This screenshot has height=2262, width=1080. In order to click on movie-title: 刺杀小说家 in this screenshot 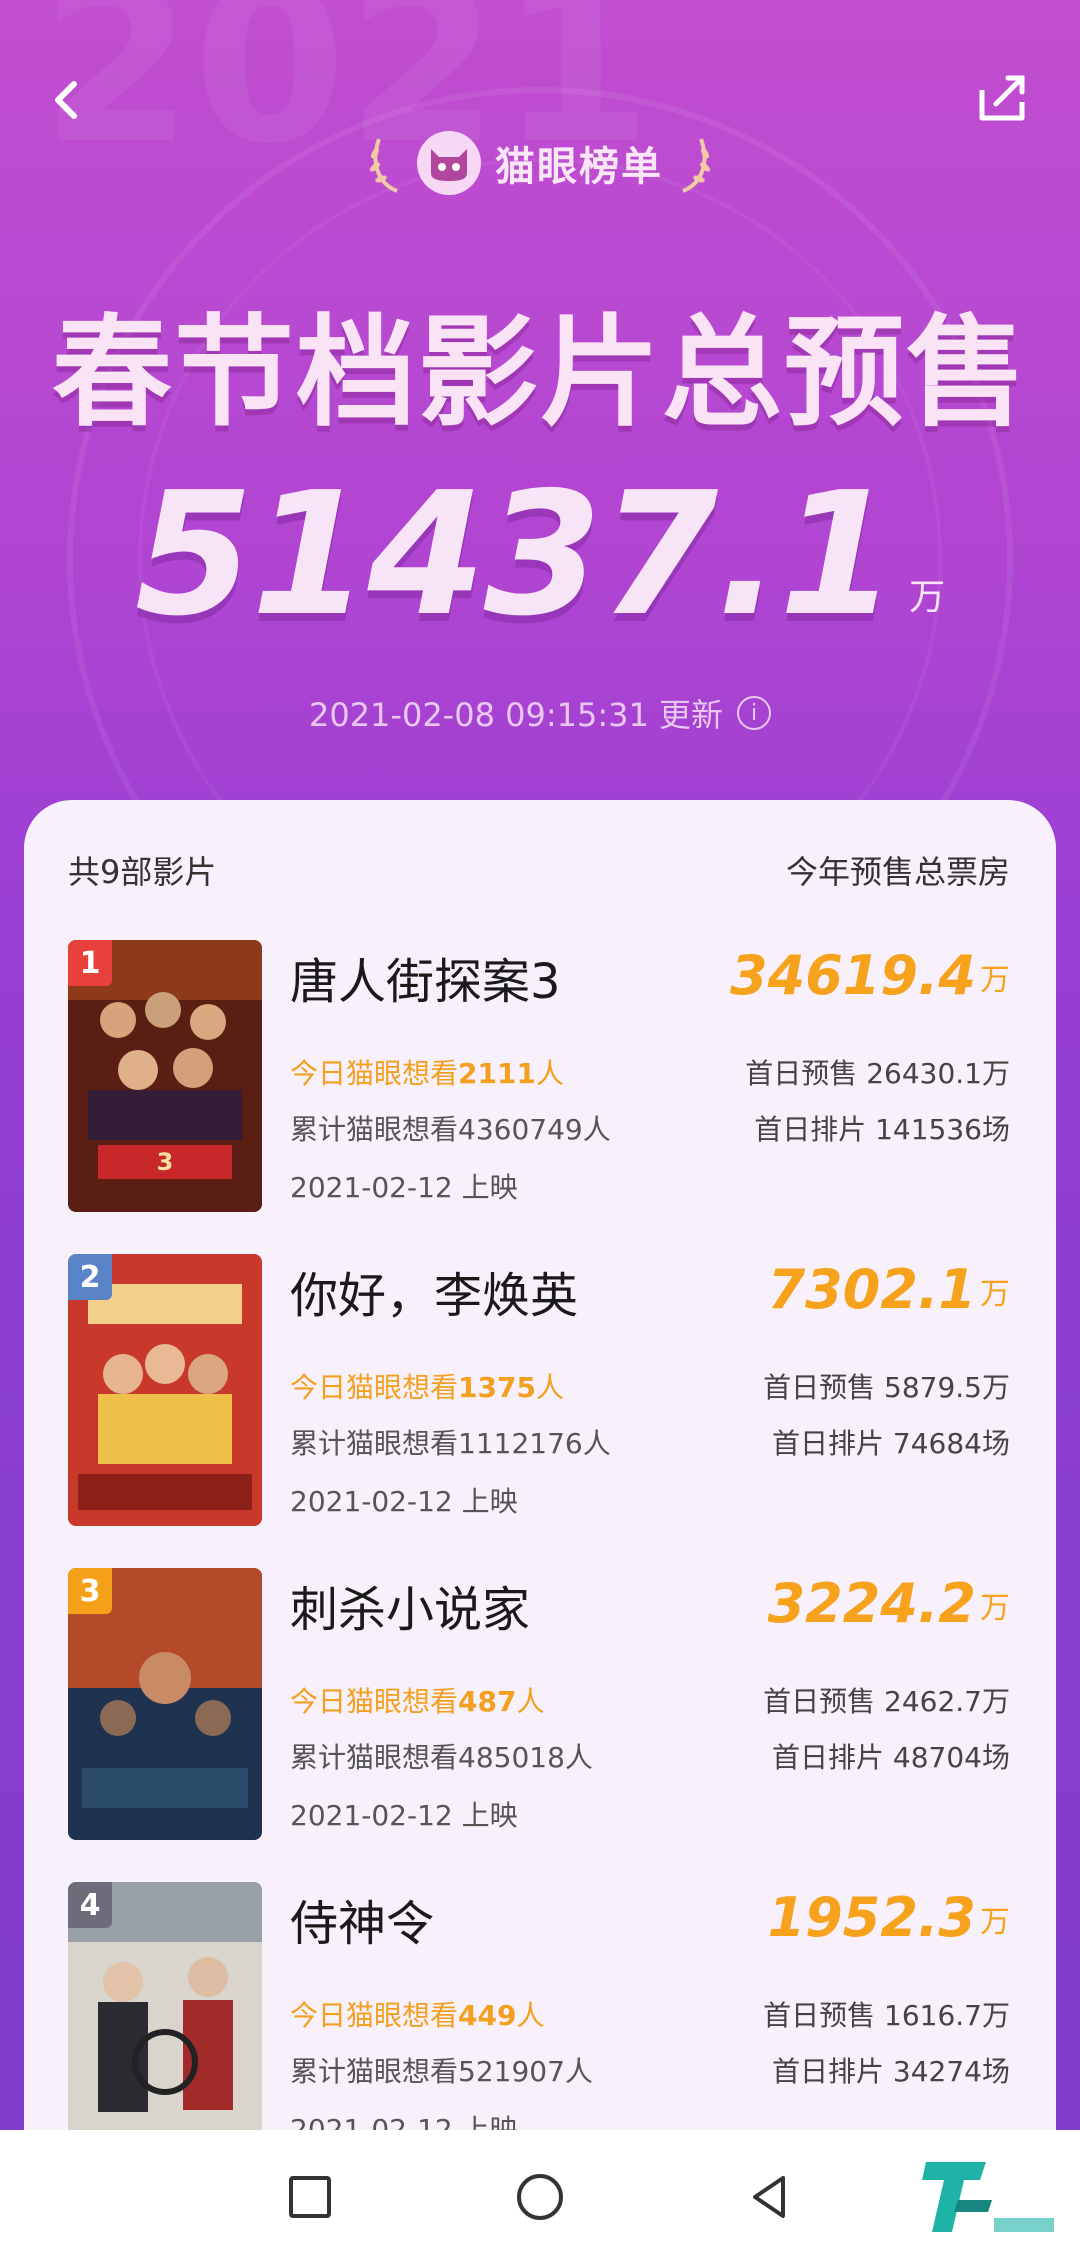, I will do `click(410, 1605)`.